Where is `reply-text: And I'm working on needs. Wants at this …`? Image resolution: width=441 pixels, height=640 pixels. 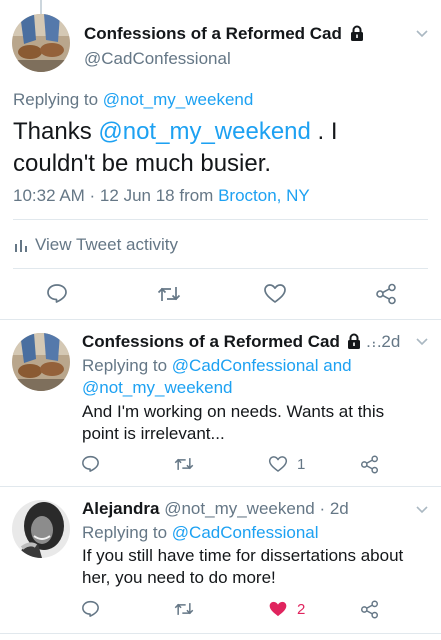 reply-text: And I'm working on needs. Wants at this … is located at coordinates (233, 422).